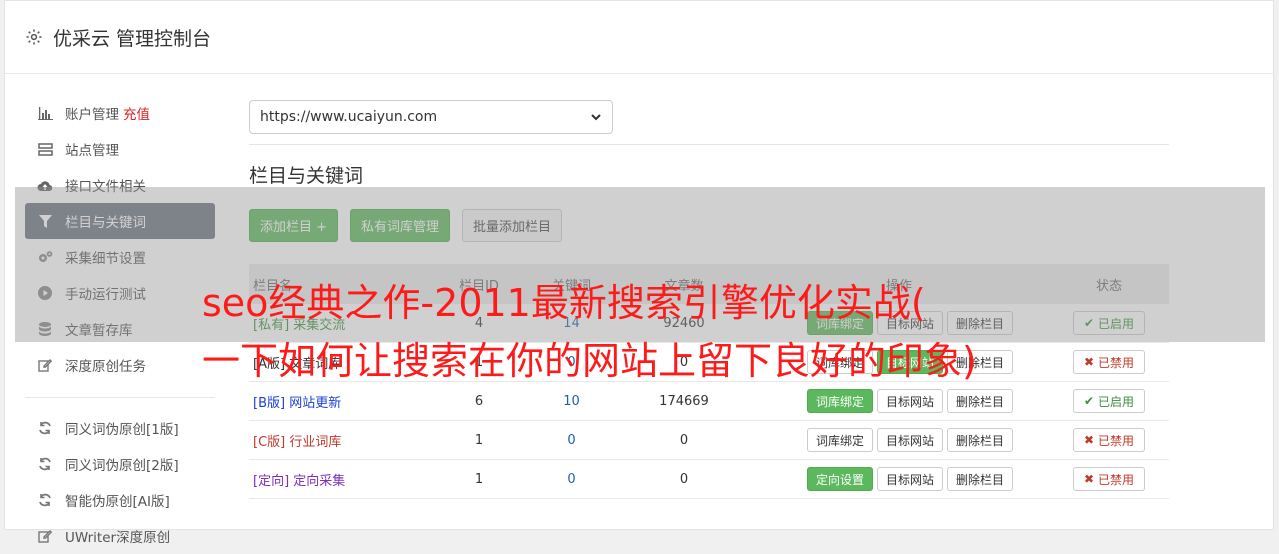 This screenshot has width=1279, height=554. I want to click on sidebar-item-label: UWriter深度原创, so click(118, 538).